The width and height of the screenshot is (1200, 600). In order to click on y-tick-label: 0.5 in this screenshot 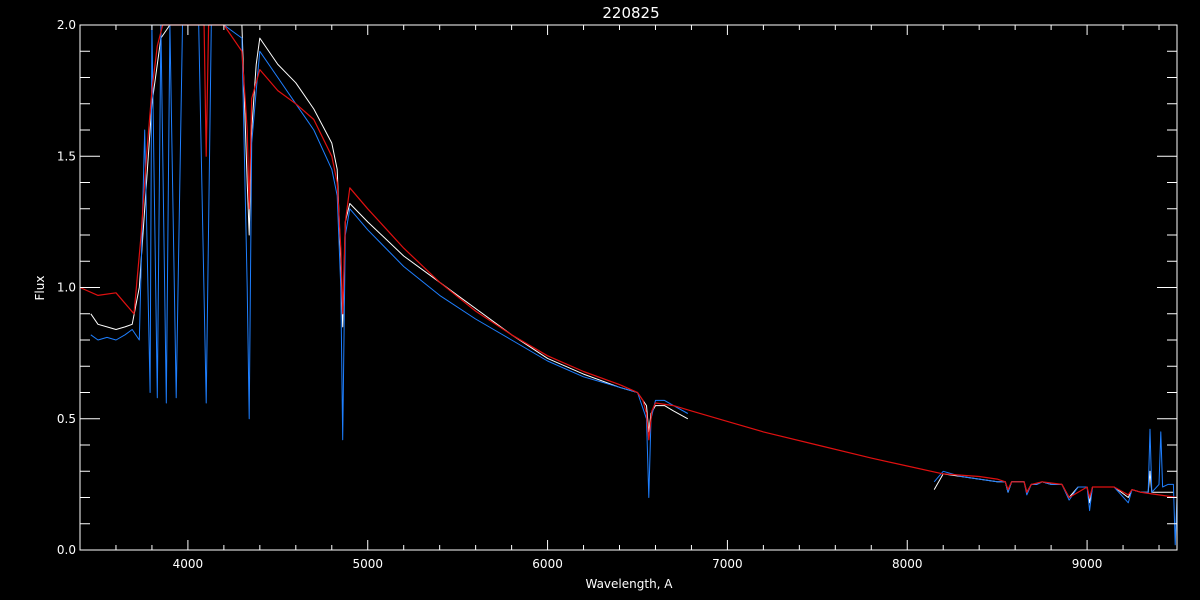, I will do `click(66, 419)`.